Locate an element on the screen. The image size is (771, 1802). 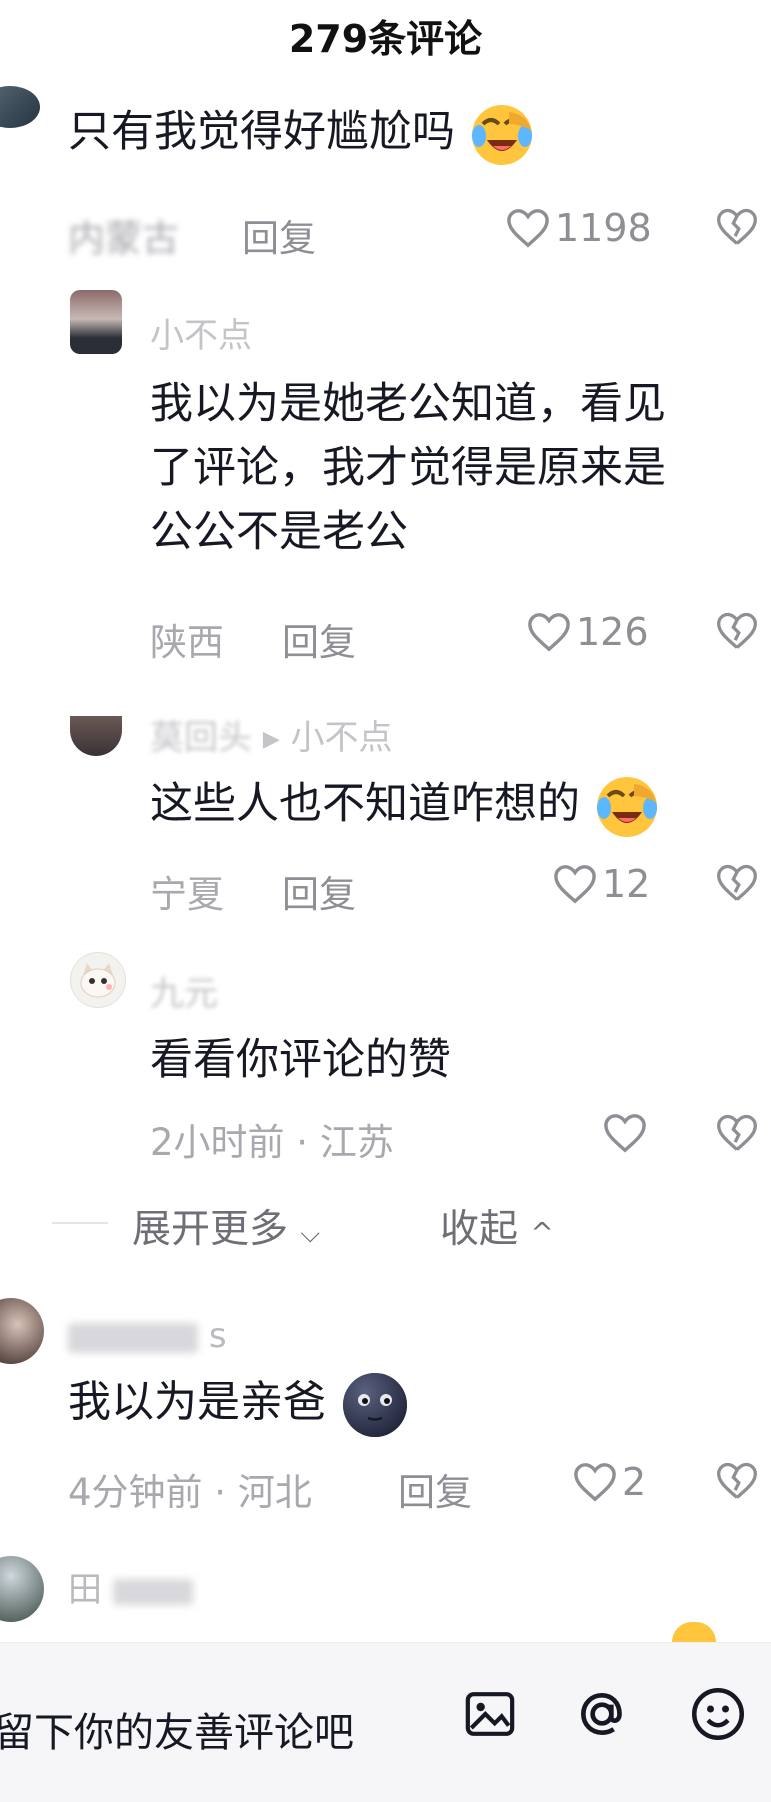
comment-text: 这些人也不知道咋想的 is located at coordinates (405, 806).